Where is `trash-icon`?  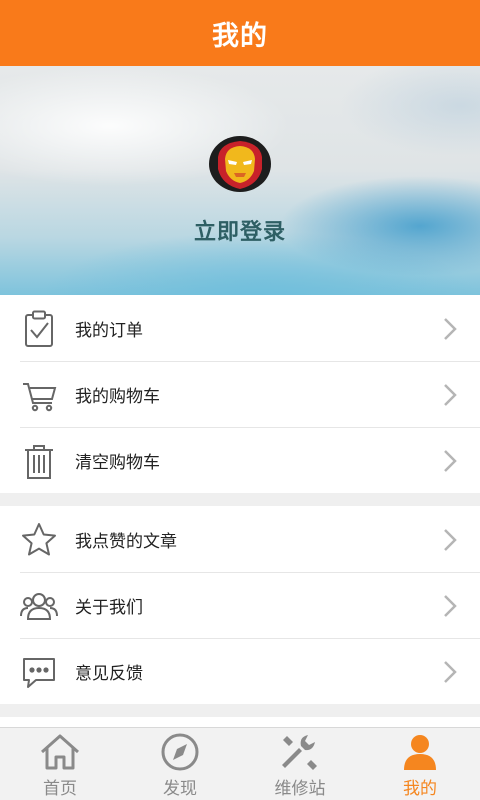
trash-icon is located at coordinates (39, 462).